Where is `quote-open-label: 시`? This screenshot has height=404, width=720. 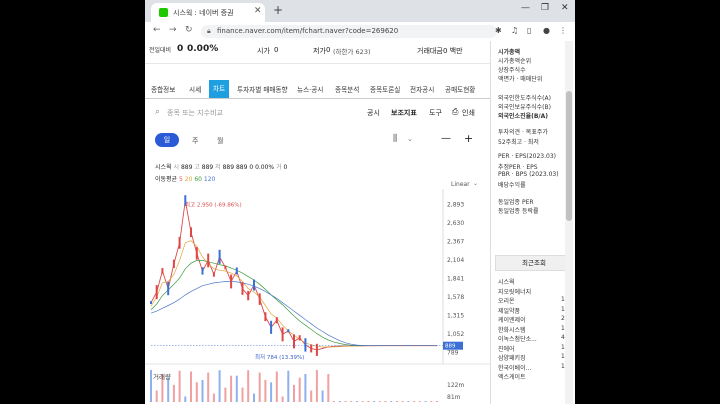
quote-open-label: 시 is located at coordinates (176, 167).